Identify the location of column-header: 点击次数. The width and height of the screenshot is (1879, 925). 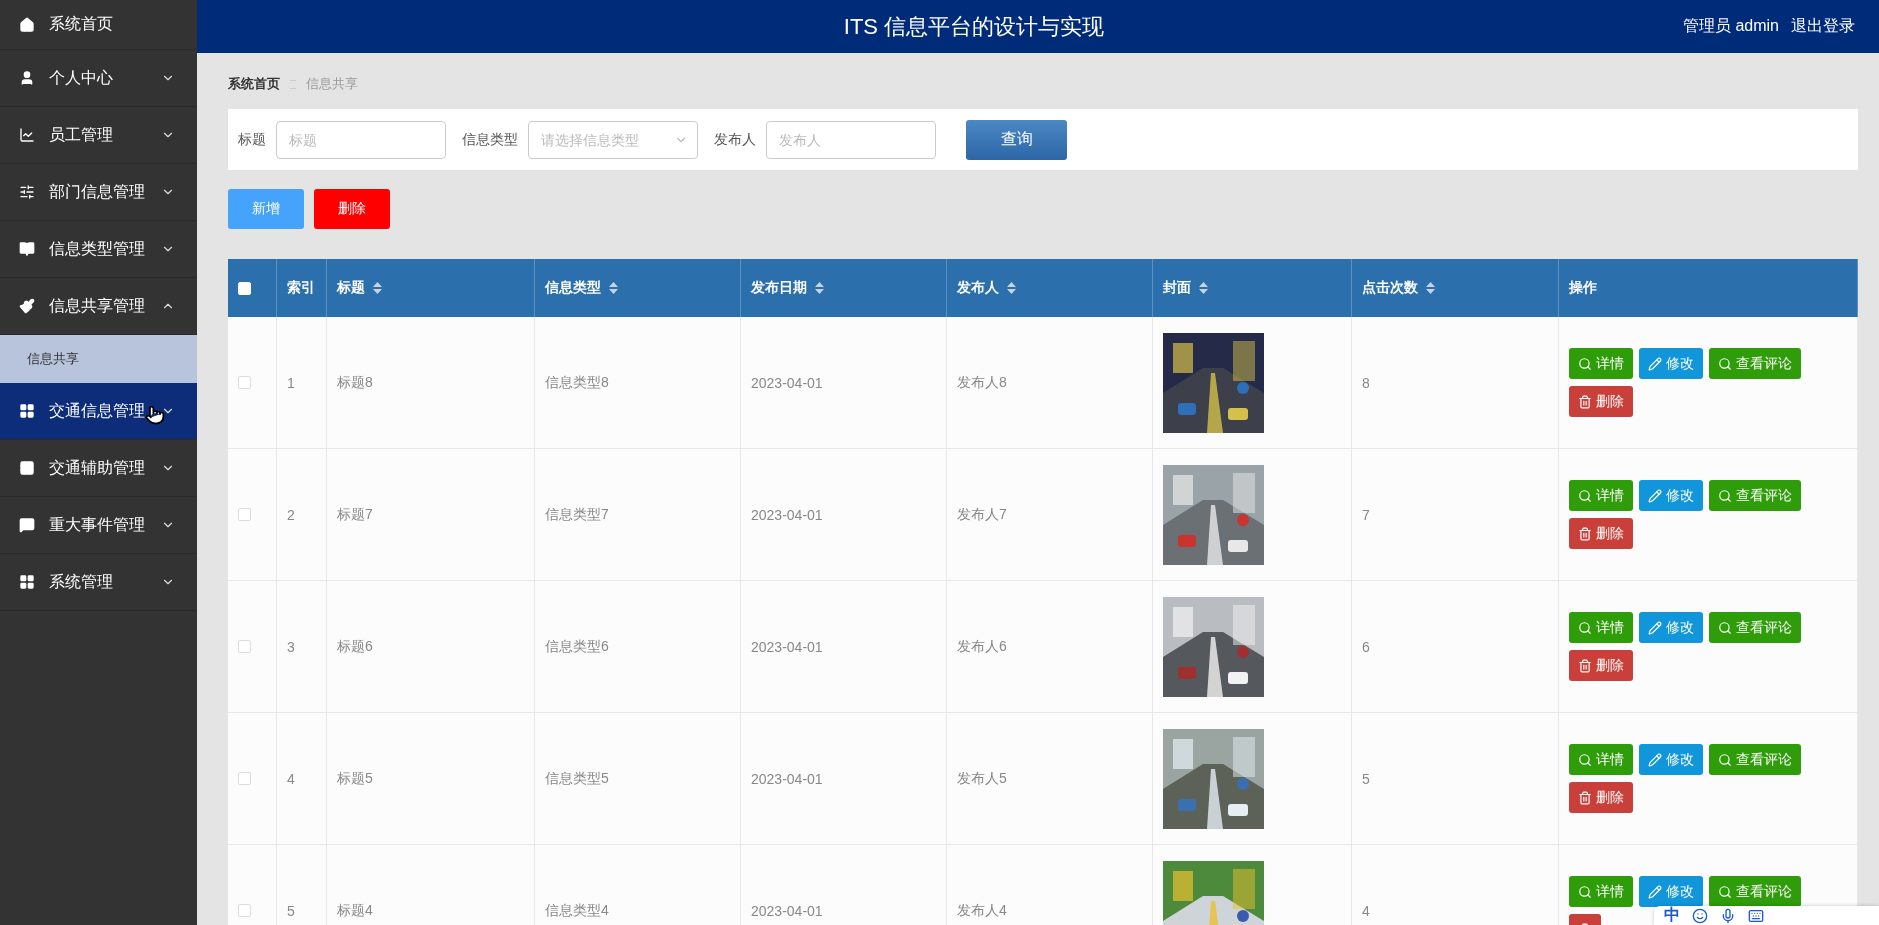
(1455, 288).